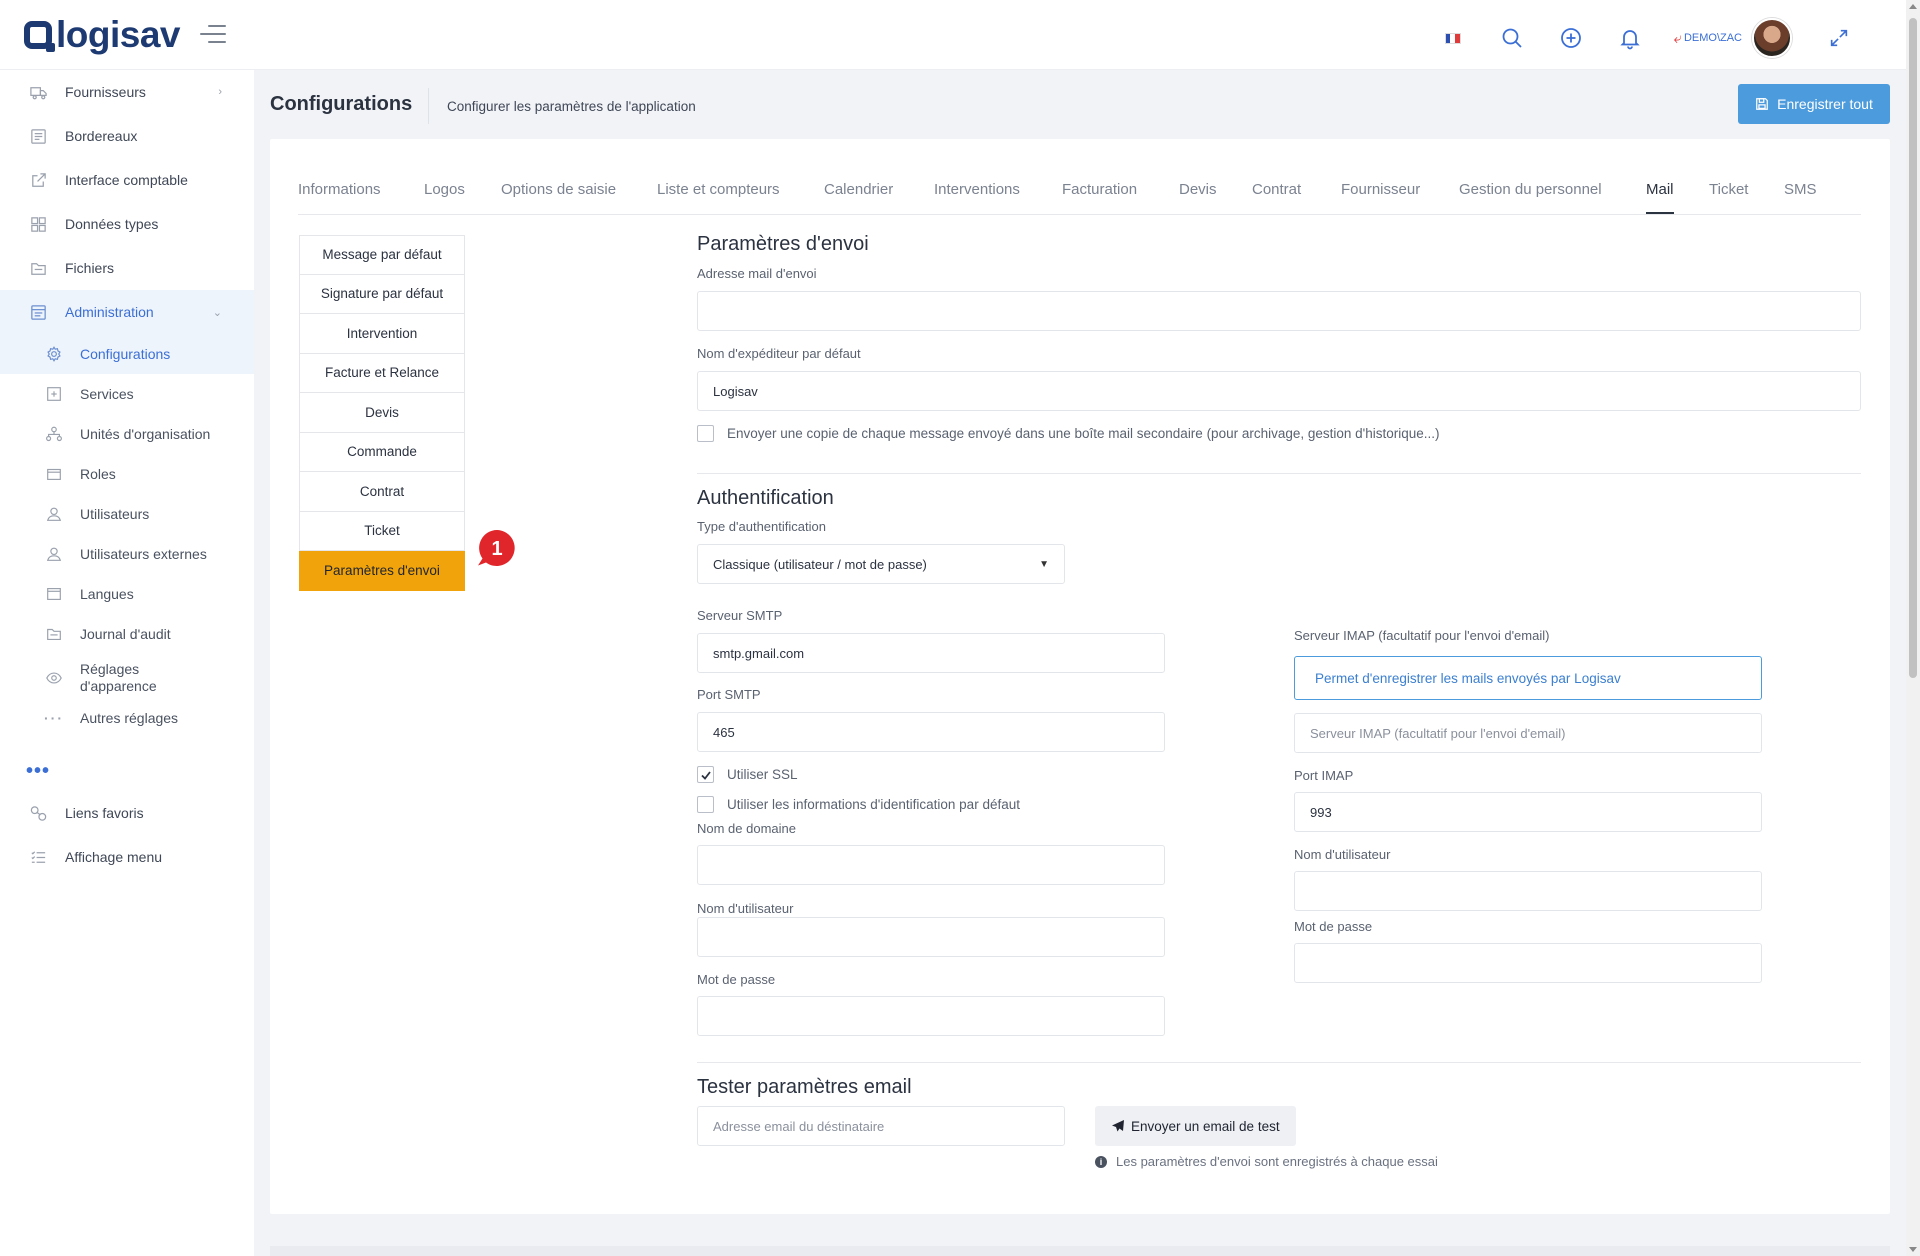  I want to click on sidebar-sub-configurations: Configurations, so click(127, 354).